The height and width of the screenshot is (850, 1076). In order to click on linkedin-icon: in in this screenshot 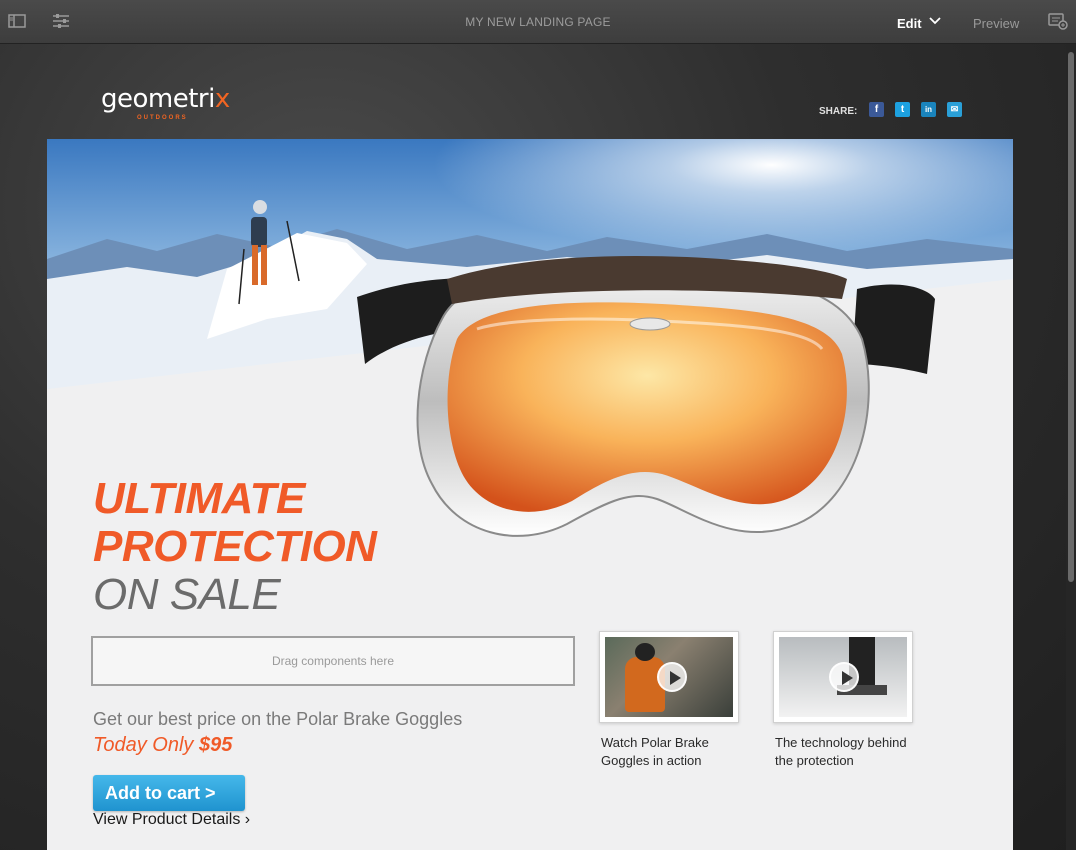, I will do `click(928, 109)`.